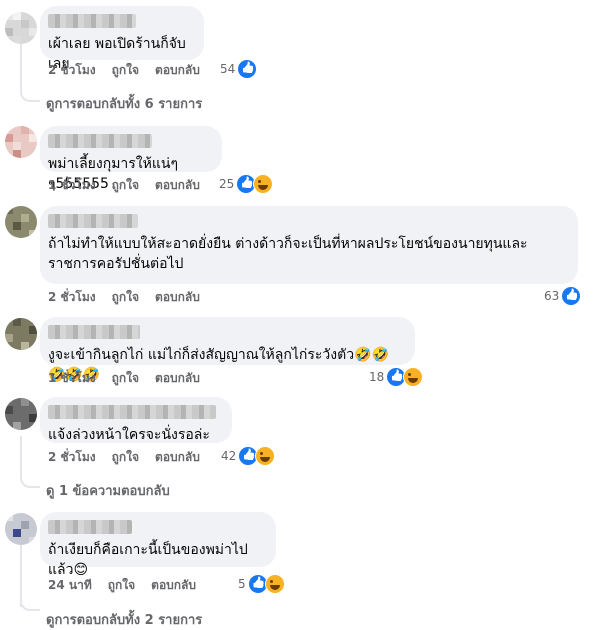 The image size is (600, 630). I want to click on comment-actions: 24 นาที ถูกใจ ตอบกลับ, so click(122, 585).